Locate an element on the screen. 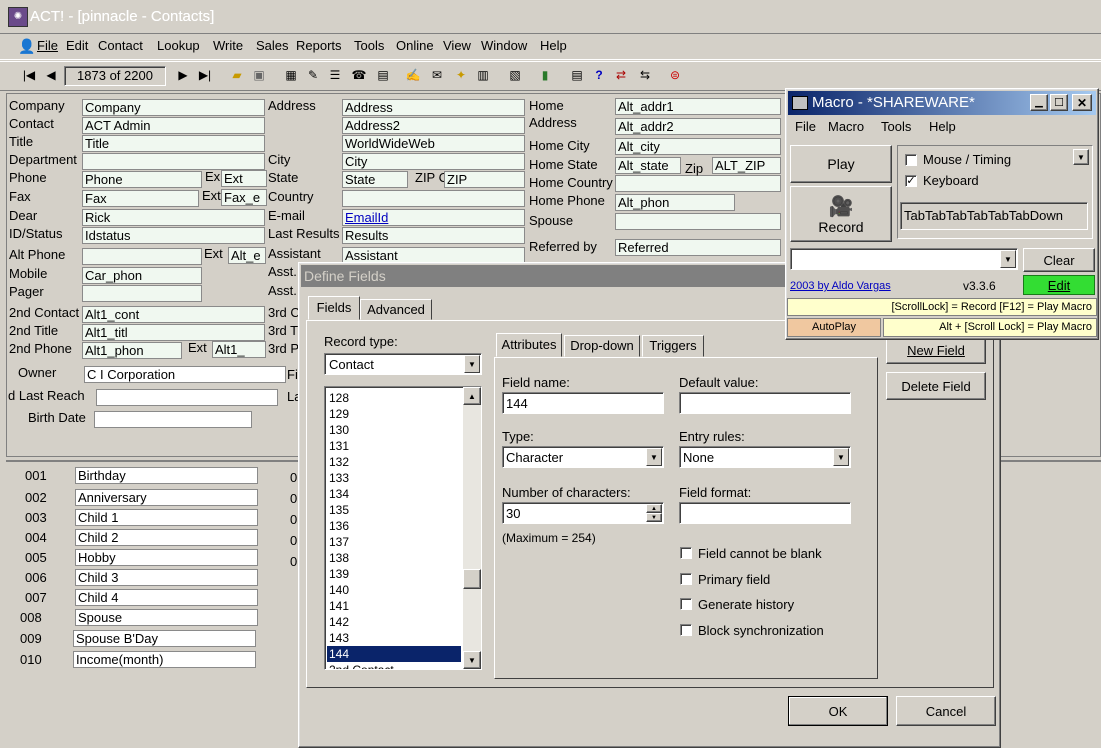  stepper-up: ▲ is located at coordinates (654, 508).